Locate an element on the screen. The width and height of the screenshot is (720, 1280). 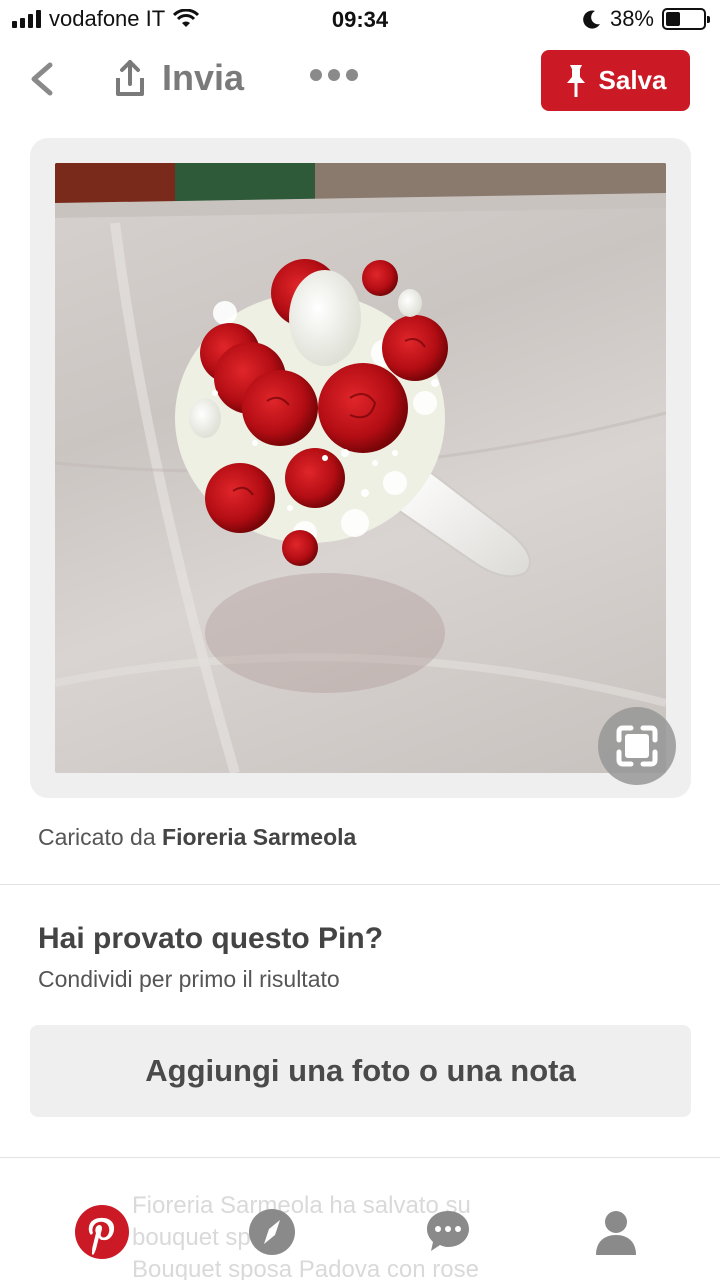
back-icon is located at coordinates (42, 79).